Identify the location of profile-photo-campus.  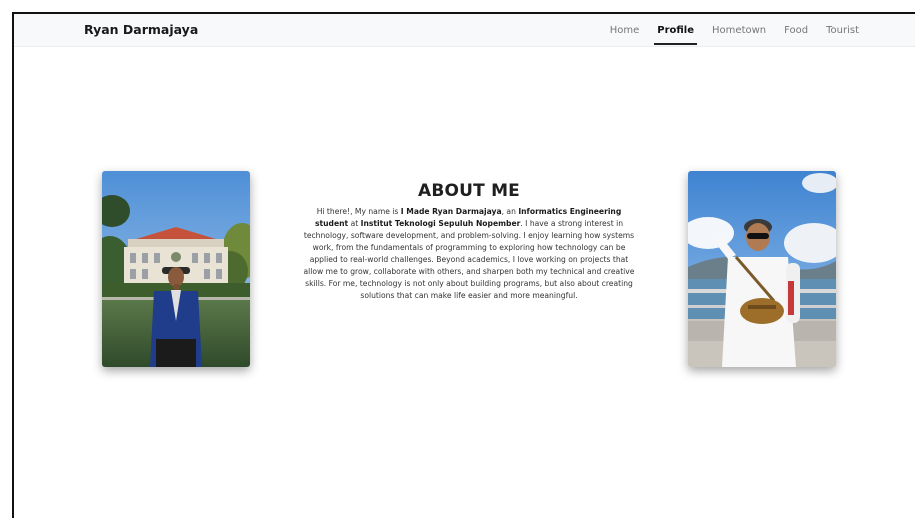
(176, 269).